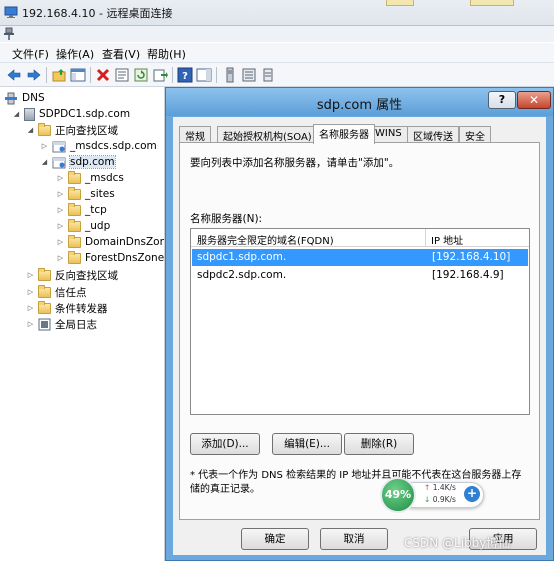 The height and width of the screenshot is (561, 554). I want to click on upload-speed: ↑ 1.4K/s, so click(440, 487).